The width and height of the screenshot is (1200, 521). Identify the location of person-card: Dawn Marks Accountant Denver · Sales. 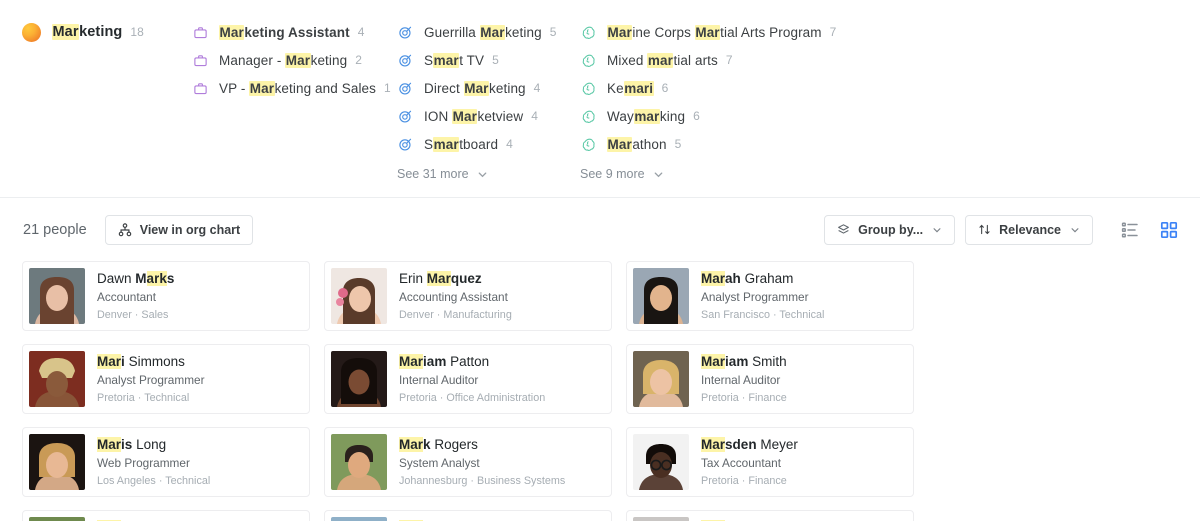
(166, 296).